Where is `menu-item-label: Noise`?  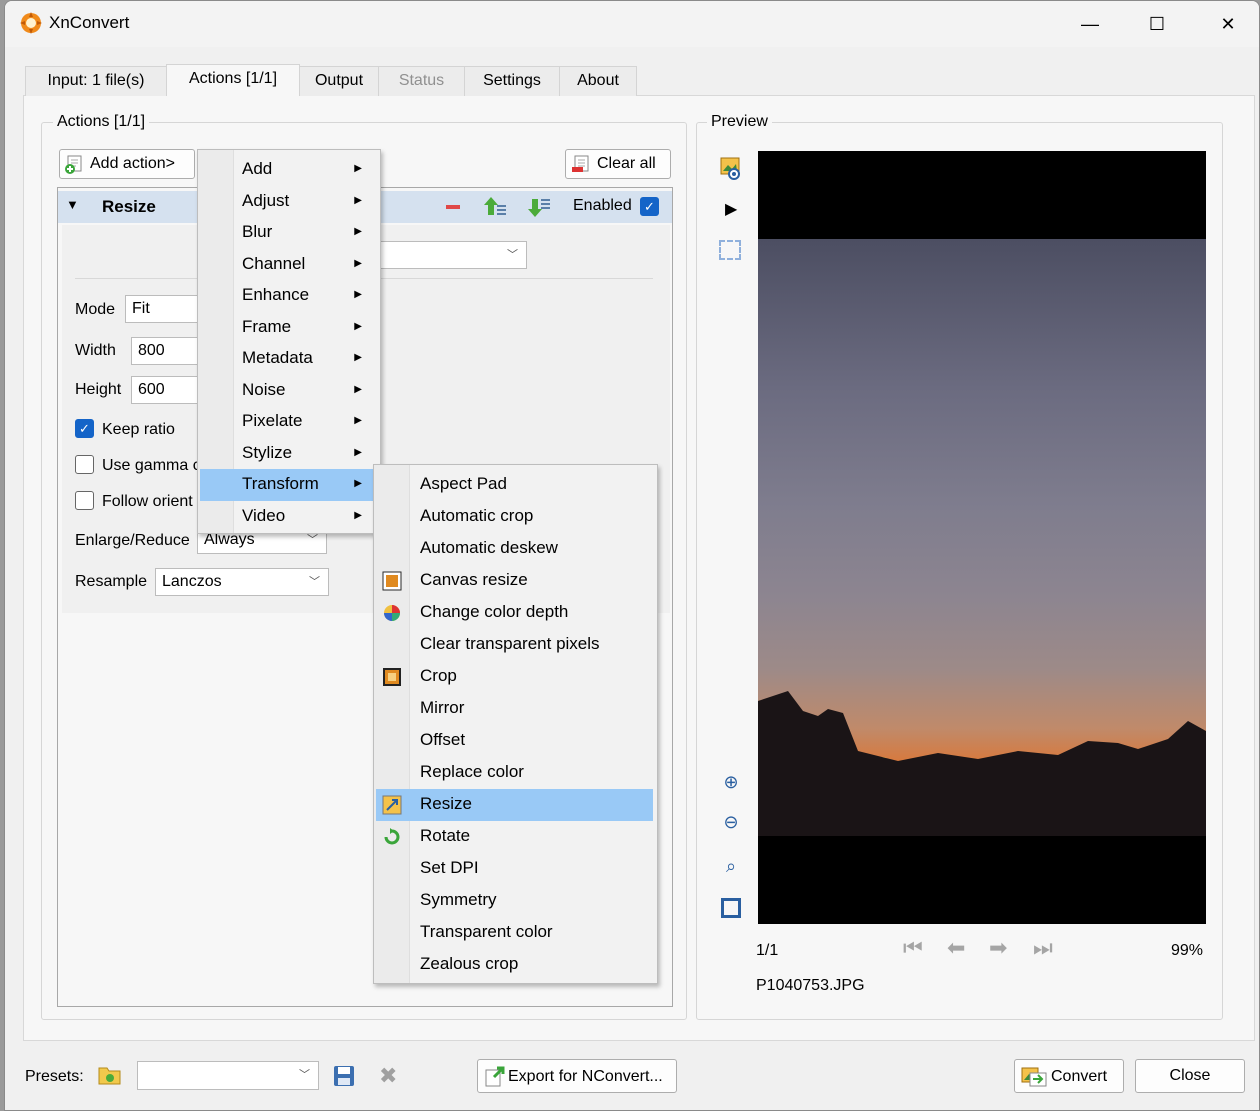 menu-item-label: Noise is located at coordinates (264, 389).